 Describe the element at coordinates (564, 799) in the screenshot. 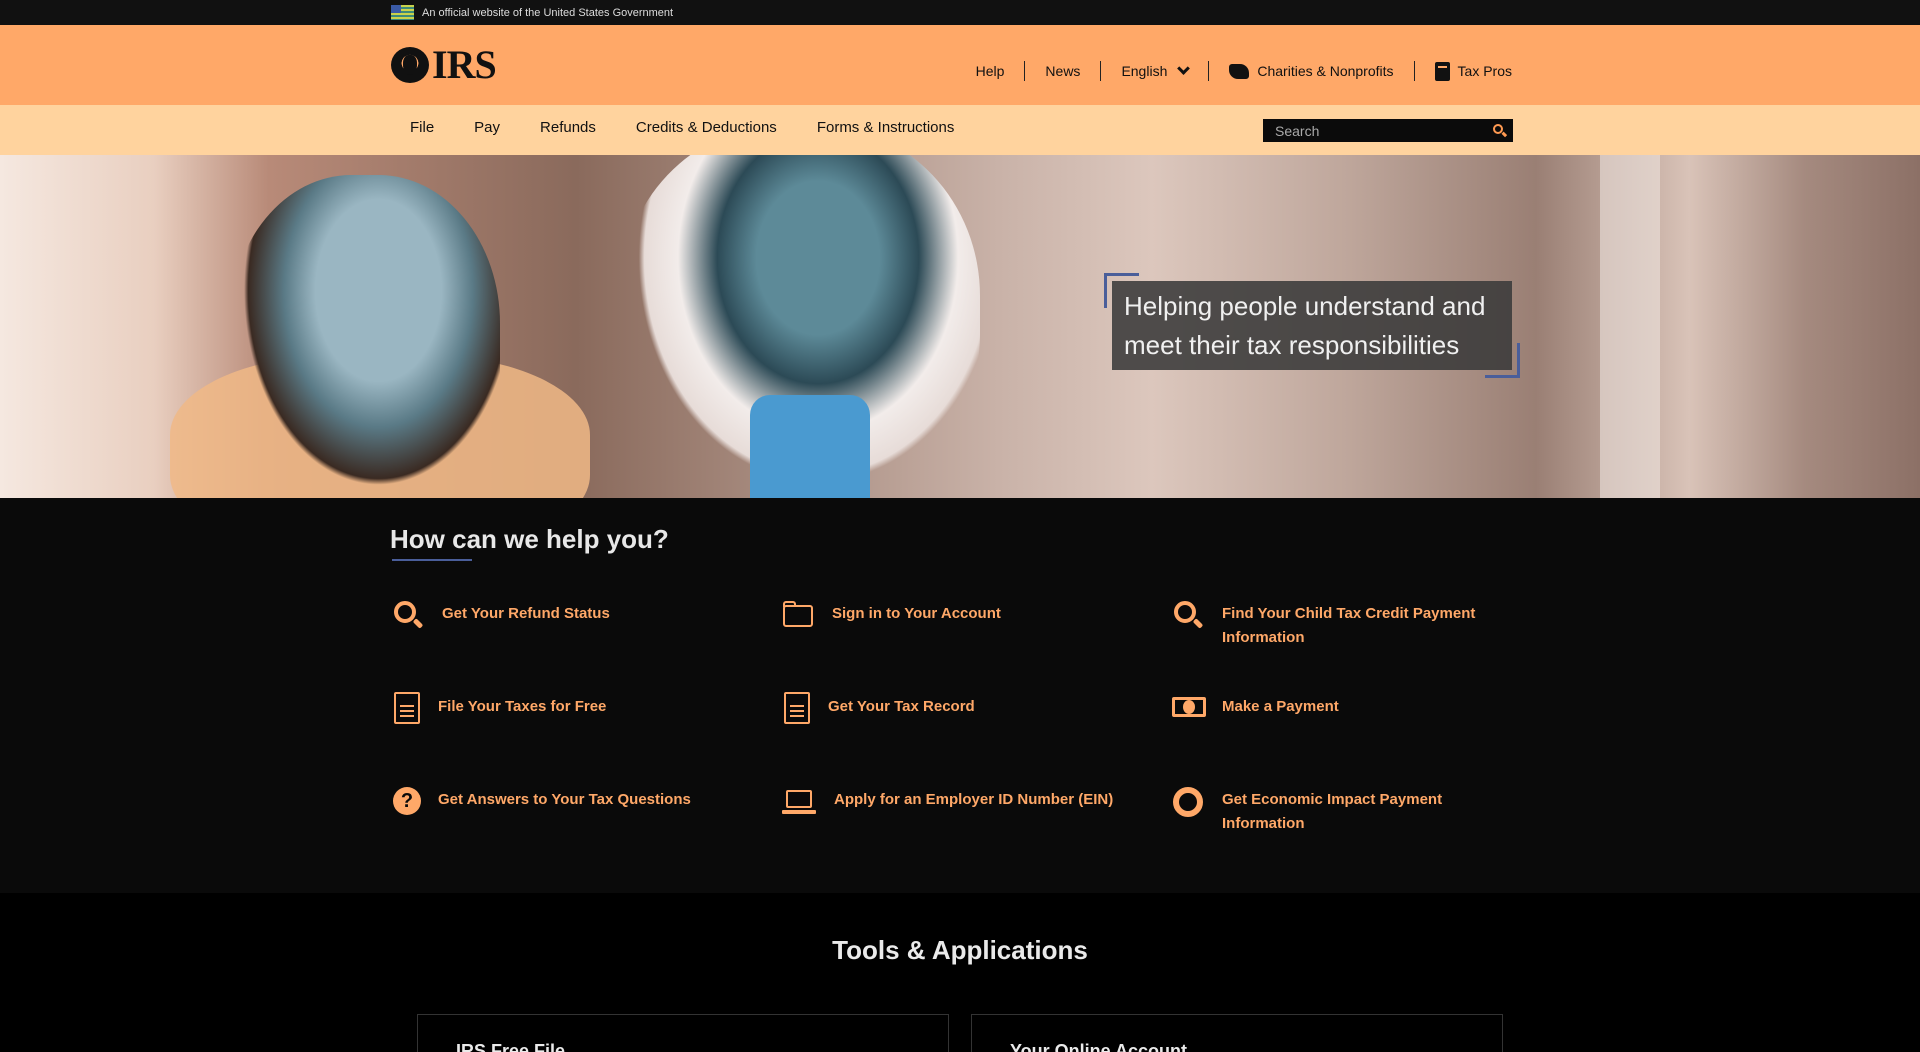

I see `help-item-label: Get Answers to Your Tax Questions` at that location.